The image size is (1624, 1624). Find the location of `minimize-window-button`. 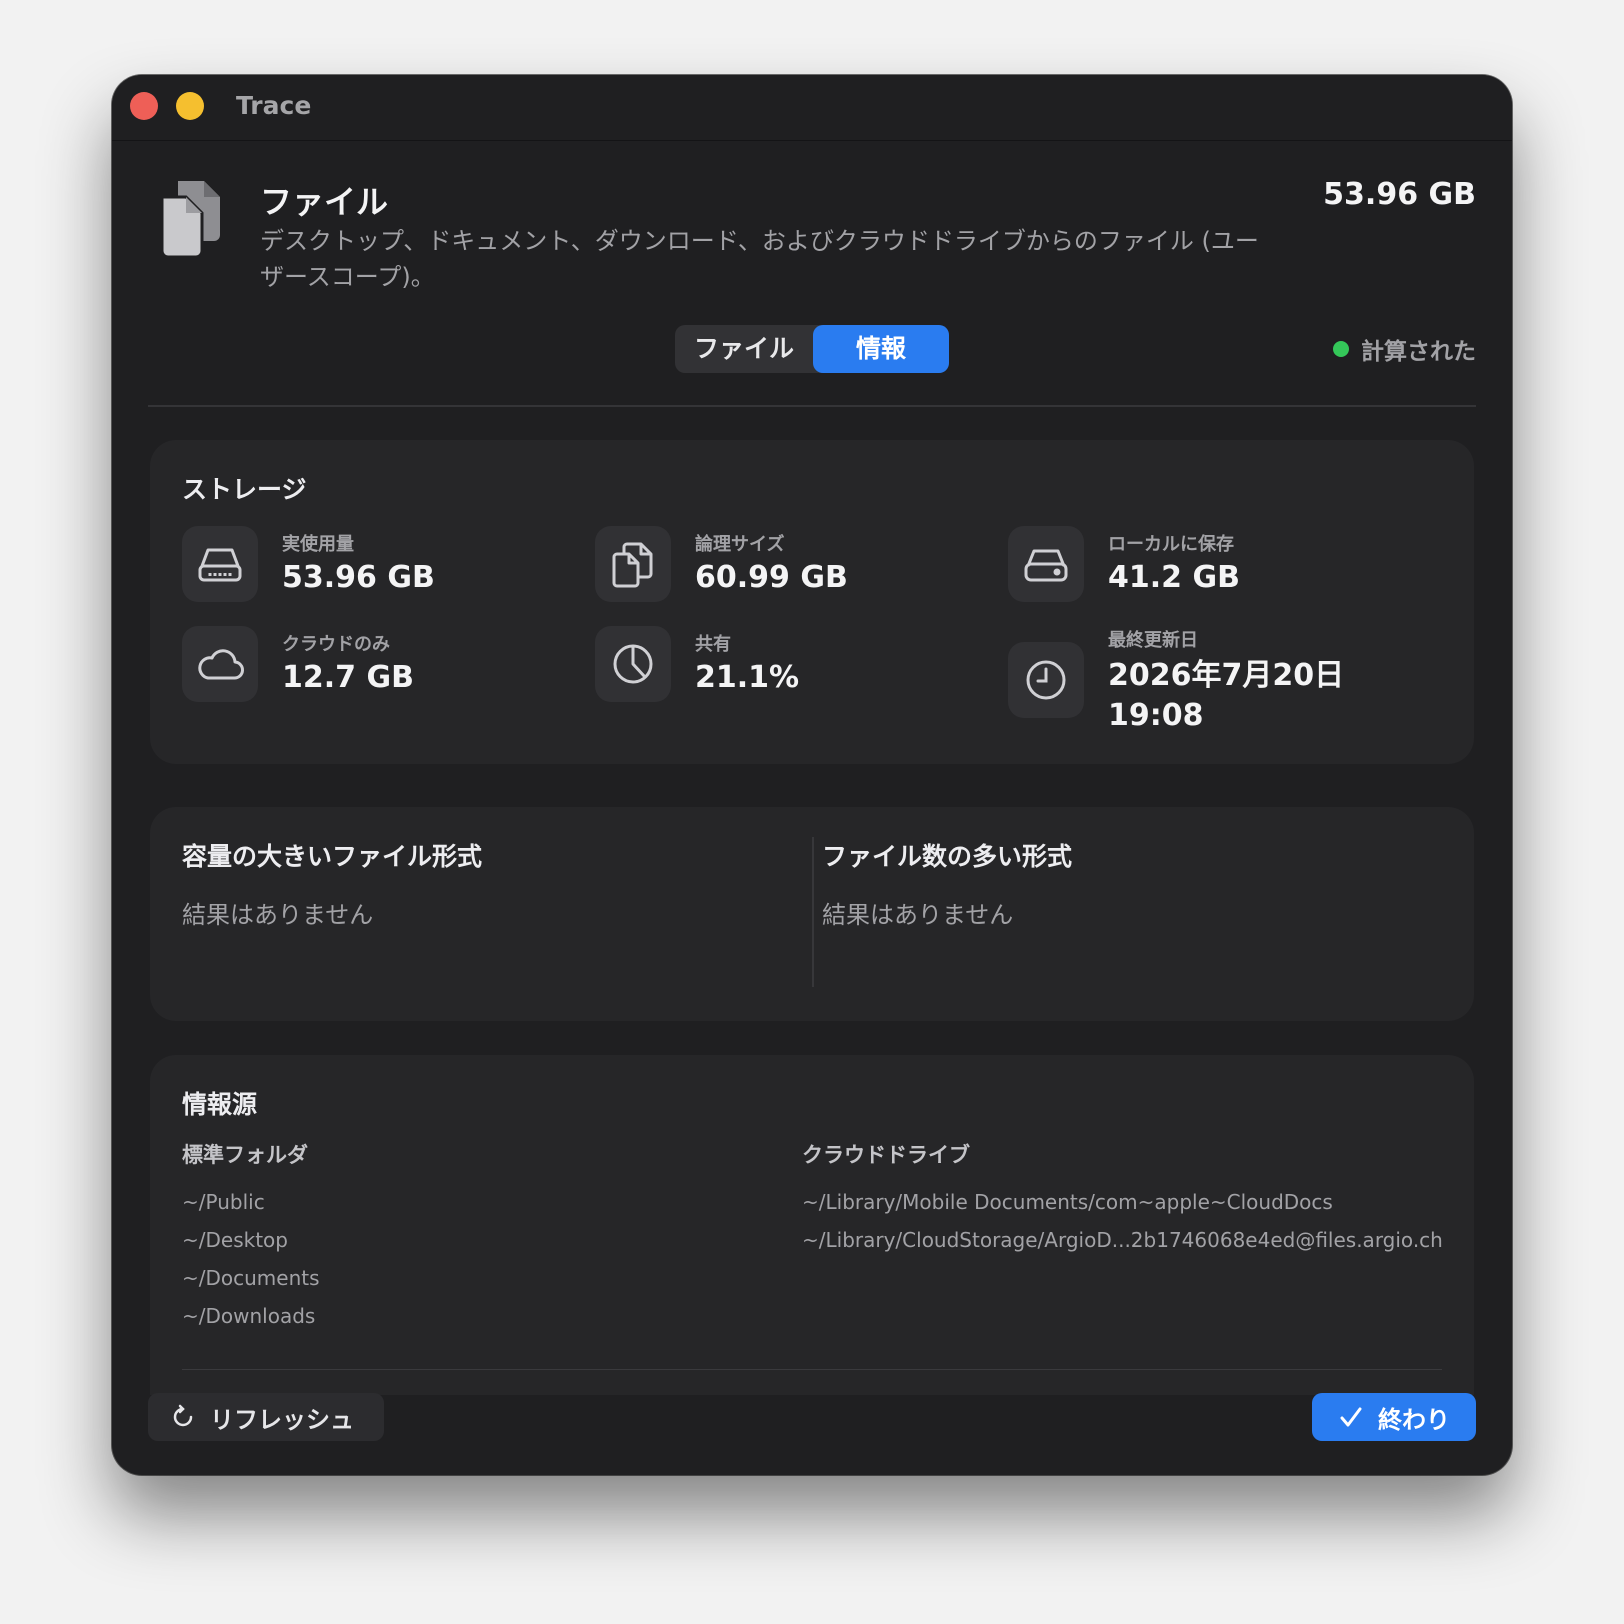

minimize-window-button is located at coordinates (190, 106).